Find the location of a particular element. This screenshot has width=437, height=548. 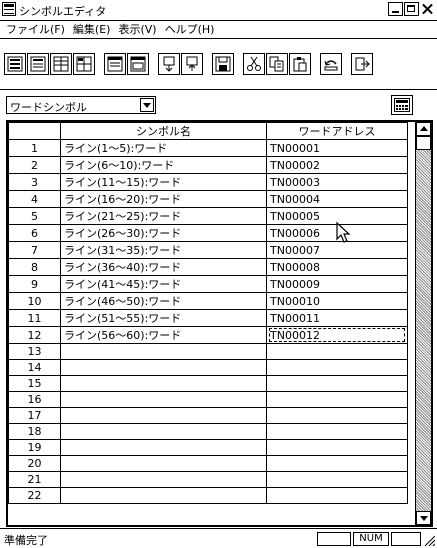

split-view-button is located at coordinates (61, 64).